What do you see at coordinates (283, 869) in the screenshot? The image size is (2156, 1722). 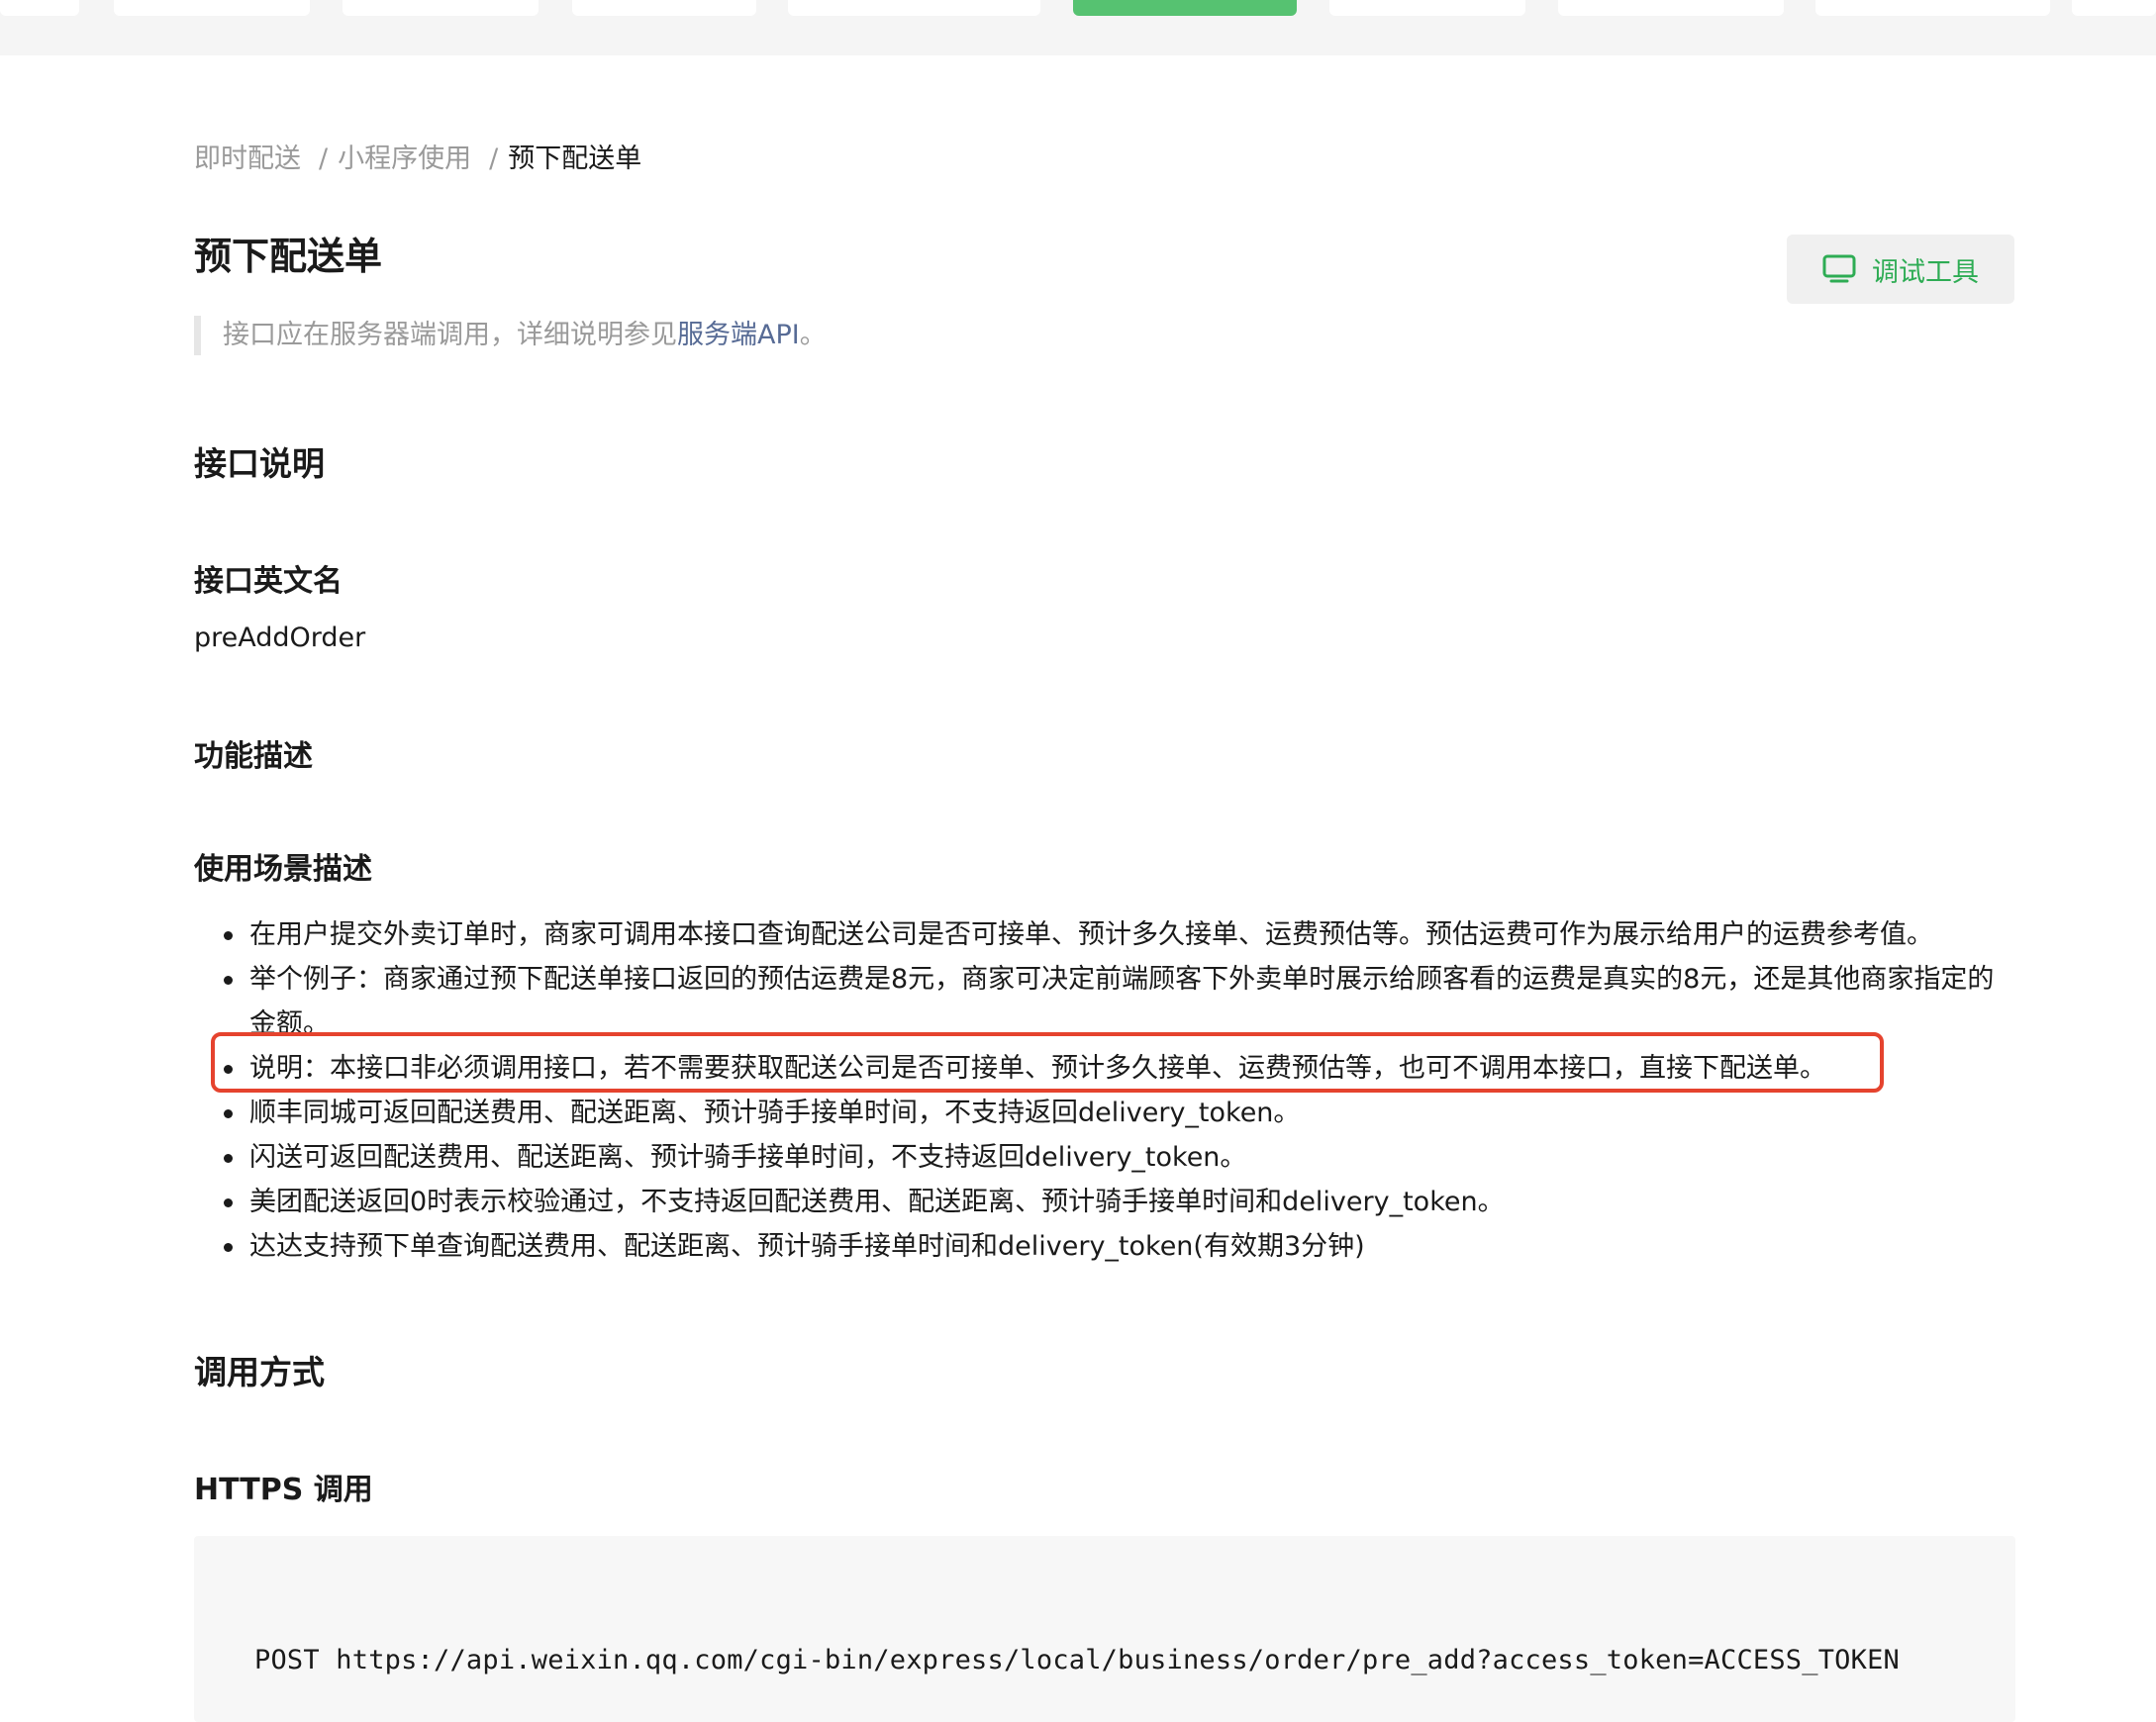 I see `section-heading-usage-desc: 使用场景描述` at bounding box center [283, 869].